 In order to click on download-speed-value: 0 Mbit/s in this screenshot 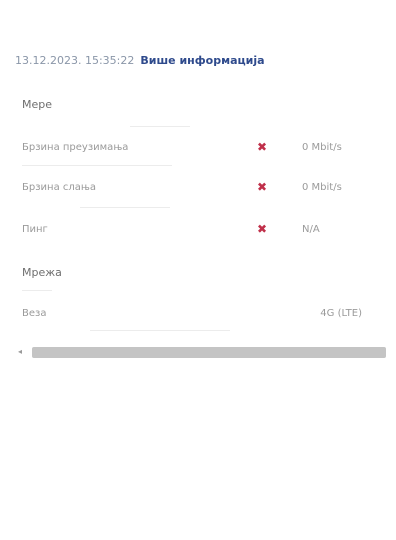, I will do `click(322, 147)`.